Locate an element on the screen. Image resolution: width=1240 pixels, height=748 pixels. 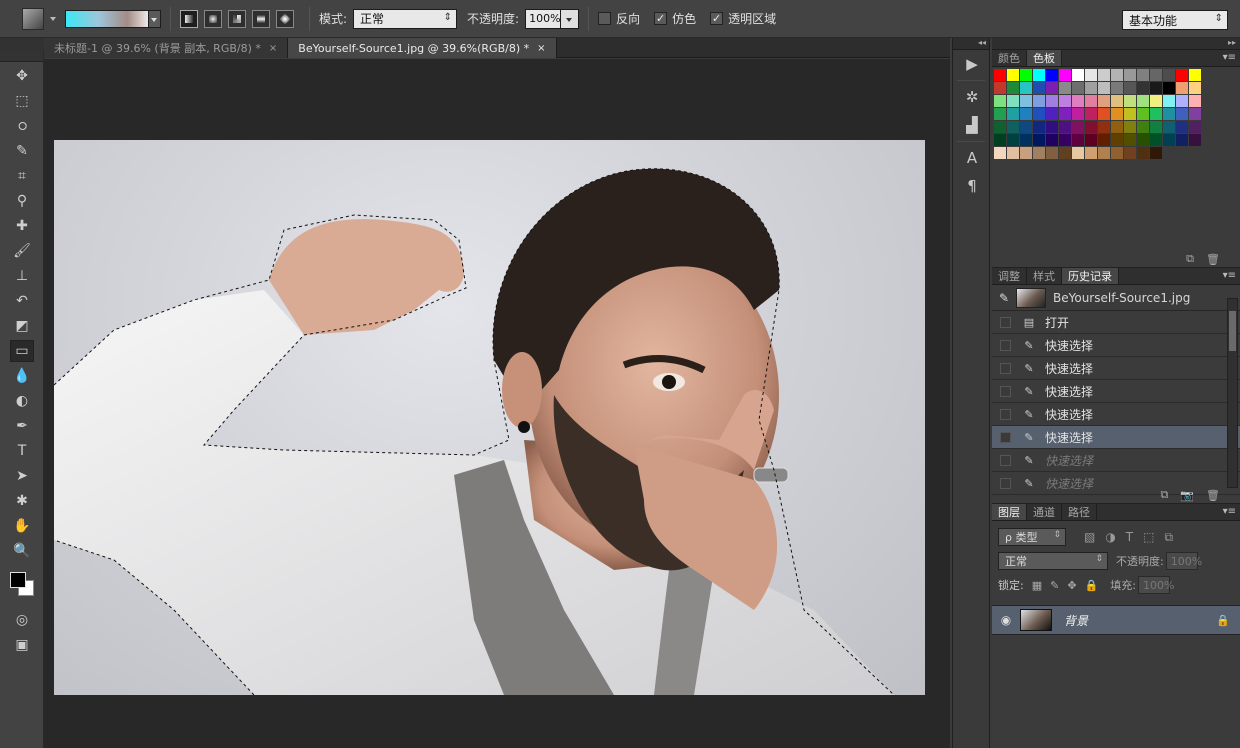
tab-color: 颜色 is located at coordinates (1009, 58).